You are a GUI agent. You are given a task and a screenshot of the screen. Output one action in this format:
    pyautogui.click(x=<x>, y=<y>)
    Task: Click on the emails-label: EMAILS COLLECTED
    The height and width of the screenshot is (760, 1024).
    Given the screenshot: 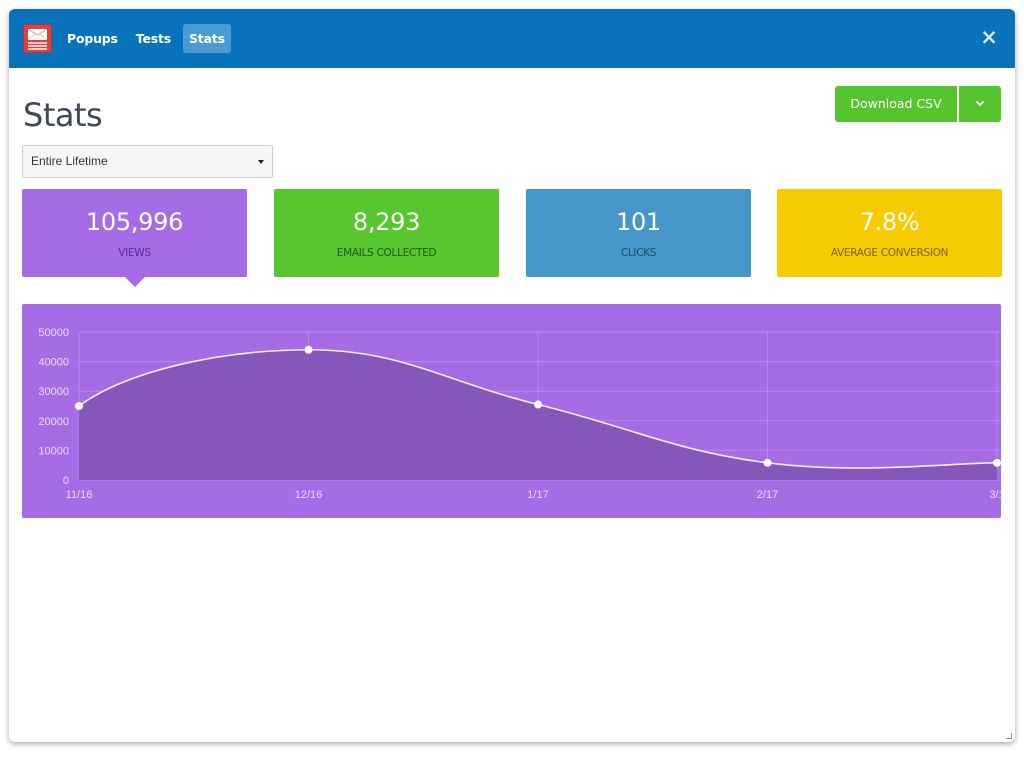 What is the action you would take?
    pyautogui.click(x=386, y=253)
    